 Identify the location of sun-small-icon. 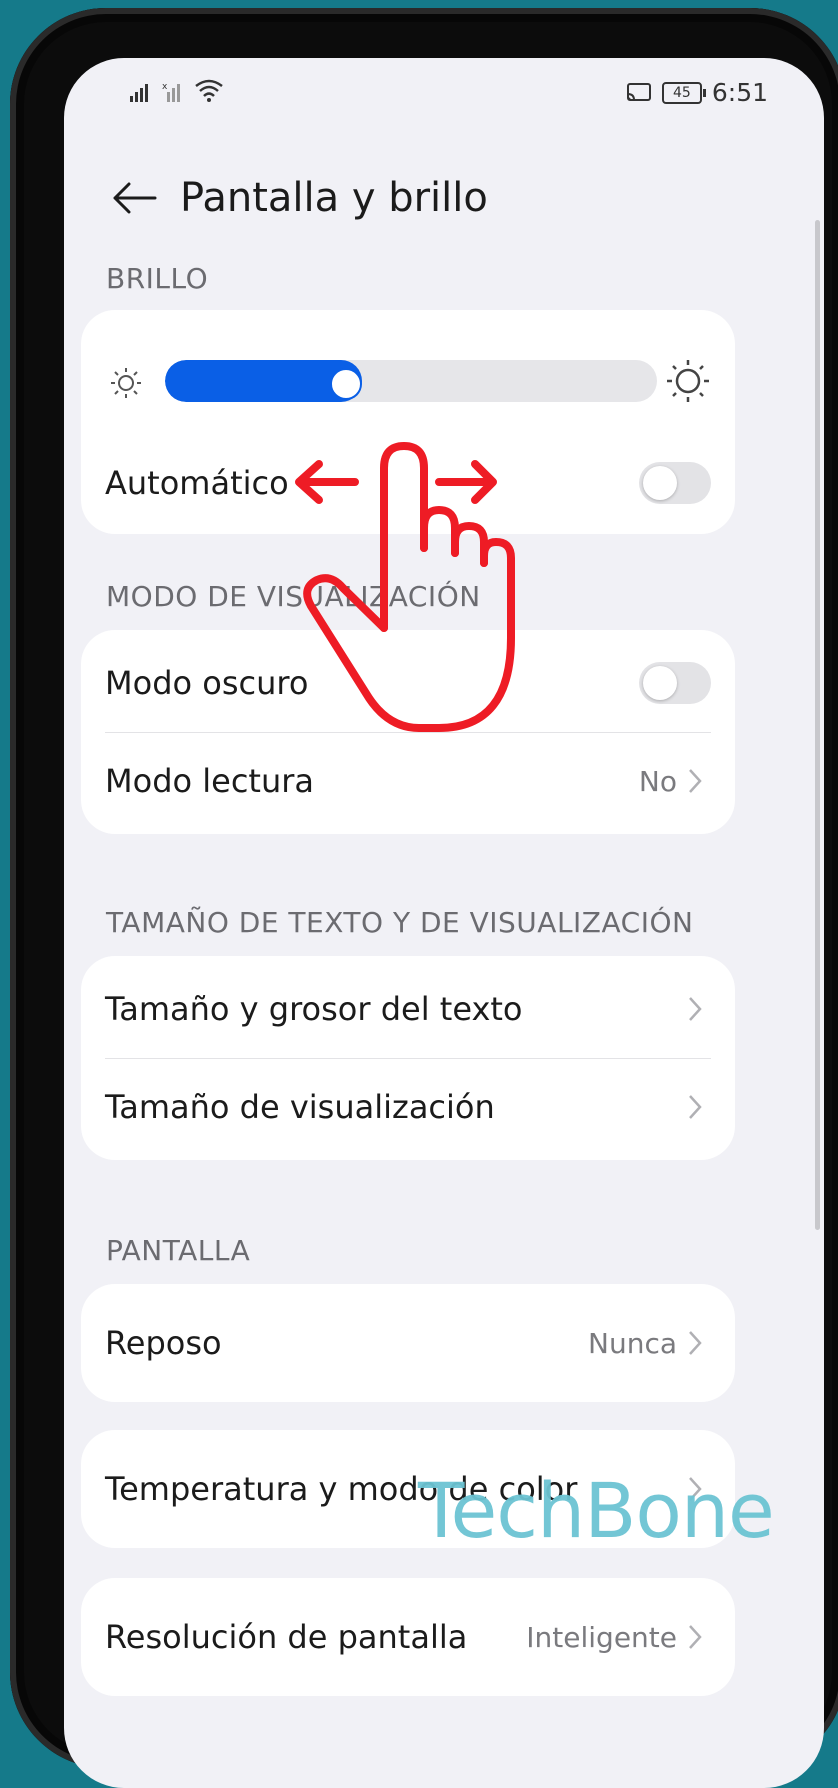
(126, 383).